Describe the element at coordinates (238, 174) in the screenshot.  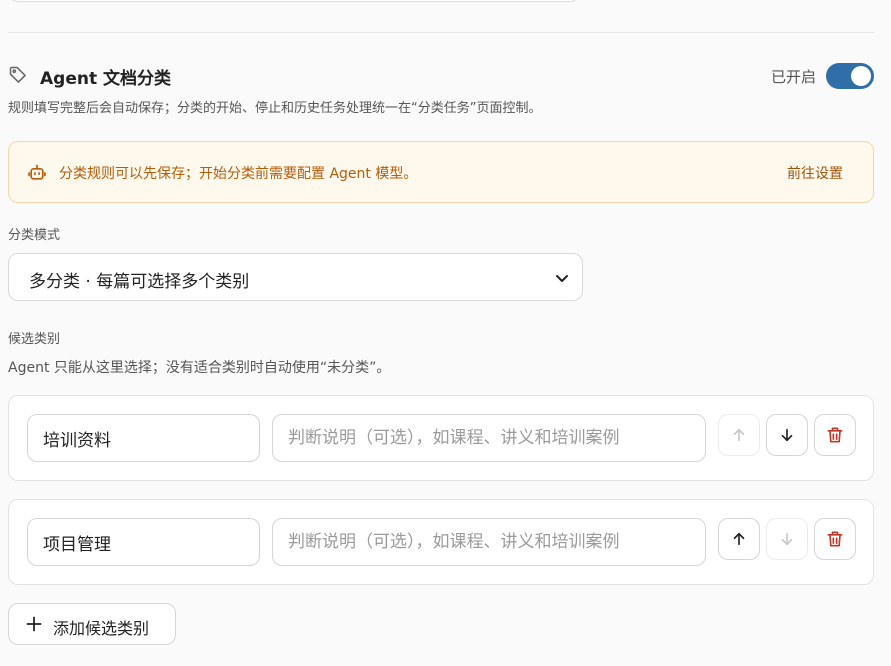
I see `notice-text: 分类规则可以先保存；开始分类前需要配置 Agent 模型。` at that location.